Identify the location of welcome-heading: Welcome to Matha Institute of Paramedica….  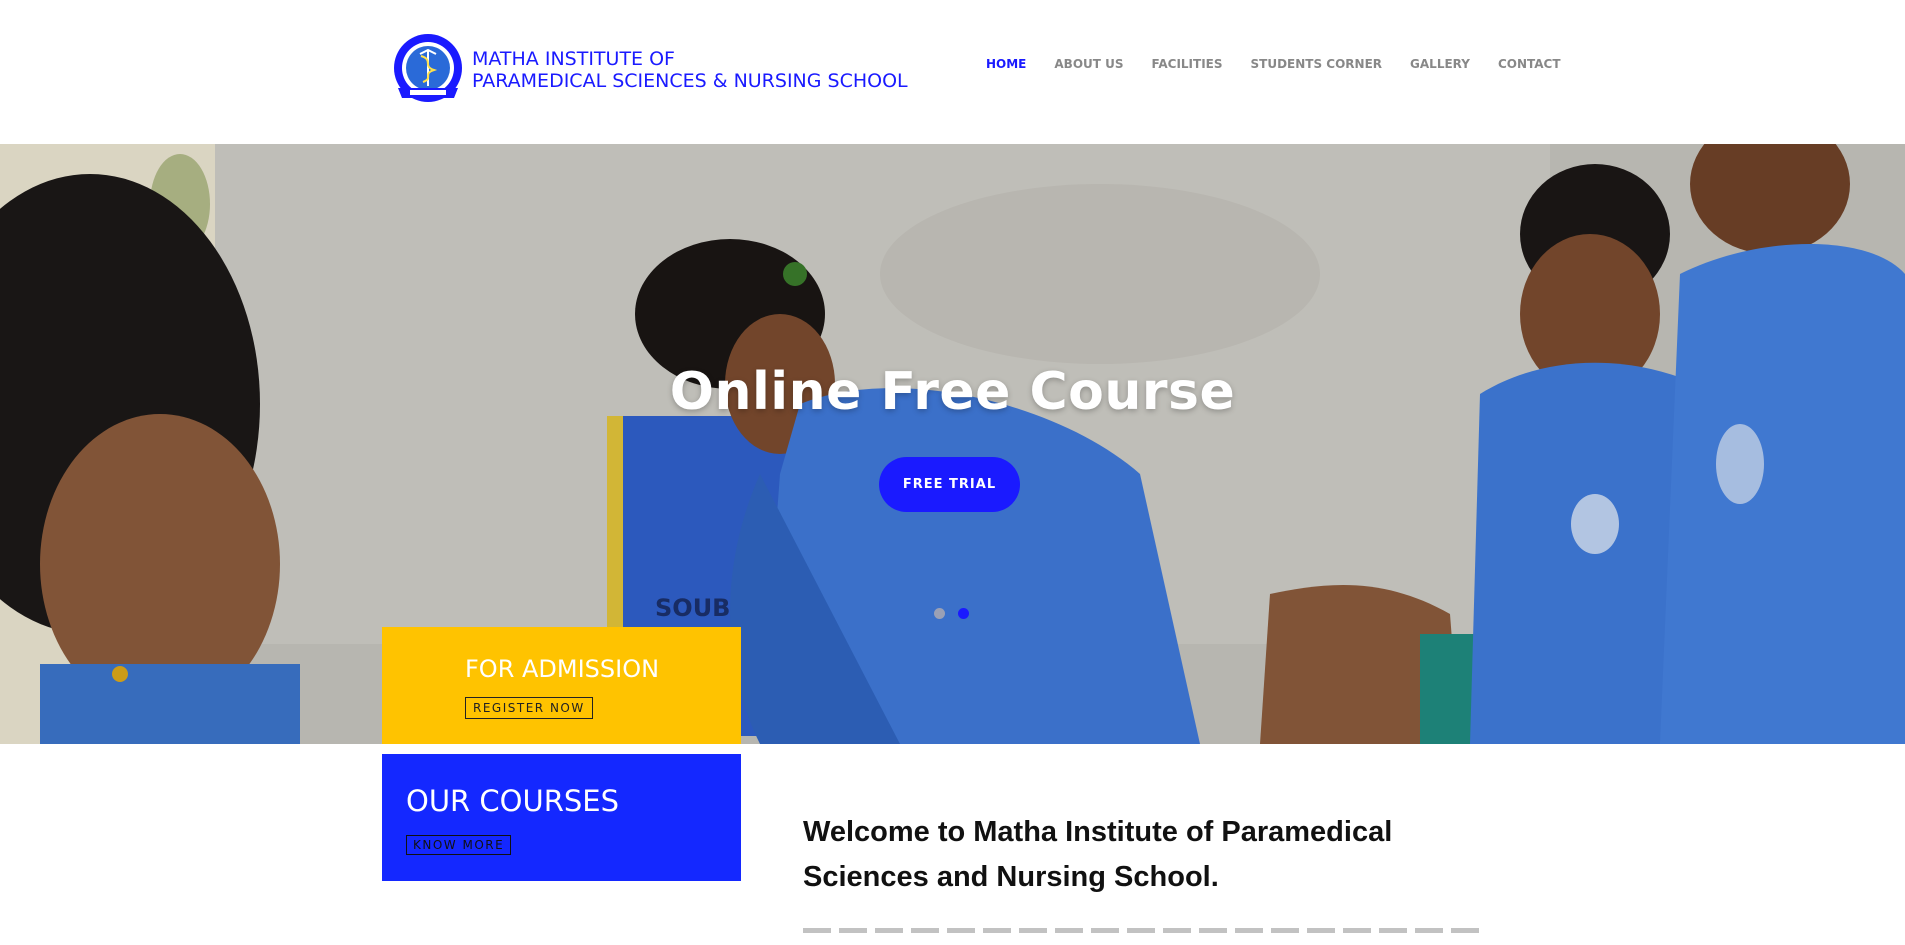
(1133, 855).